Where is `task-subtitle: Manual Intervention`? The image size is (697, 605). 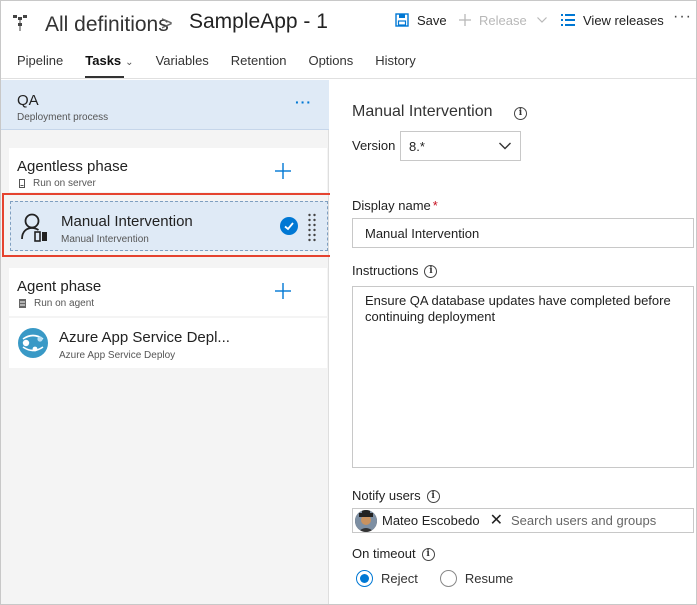
task-subtitle: Manual Intervention is located at coordinates (105, 239).